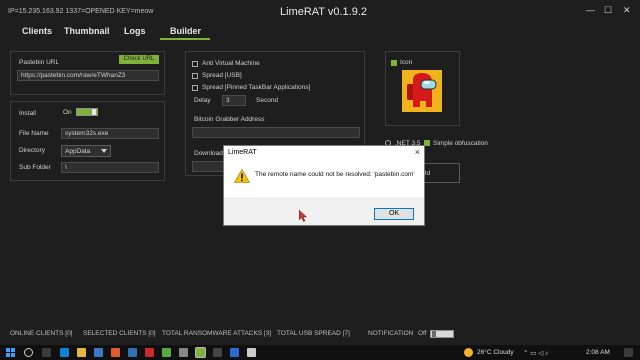 This screenshot has width=640, height=360. What do you see at coordinates (132, 352) in the screenshot?
I see `word-icon` at bounding box center [132, 352].